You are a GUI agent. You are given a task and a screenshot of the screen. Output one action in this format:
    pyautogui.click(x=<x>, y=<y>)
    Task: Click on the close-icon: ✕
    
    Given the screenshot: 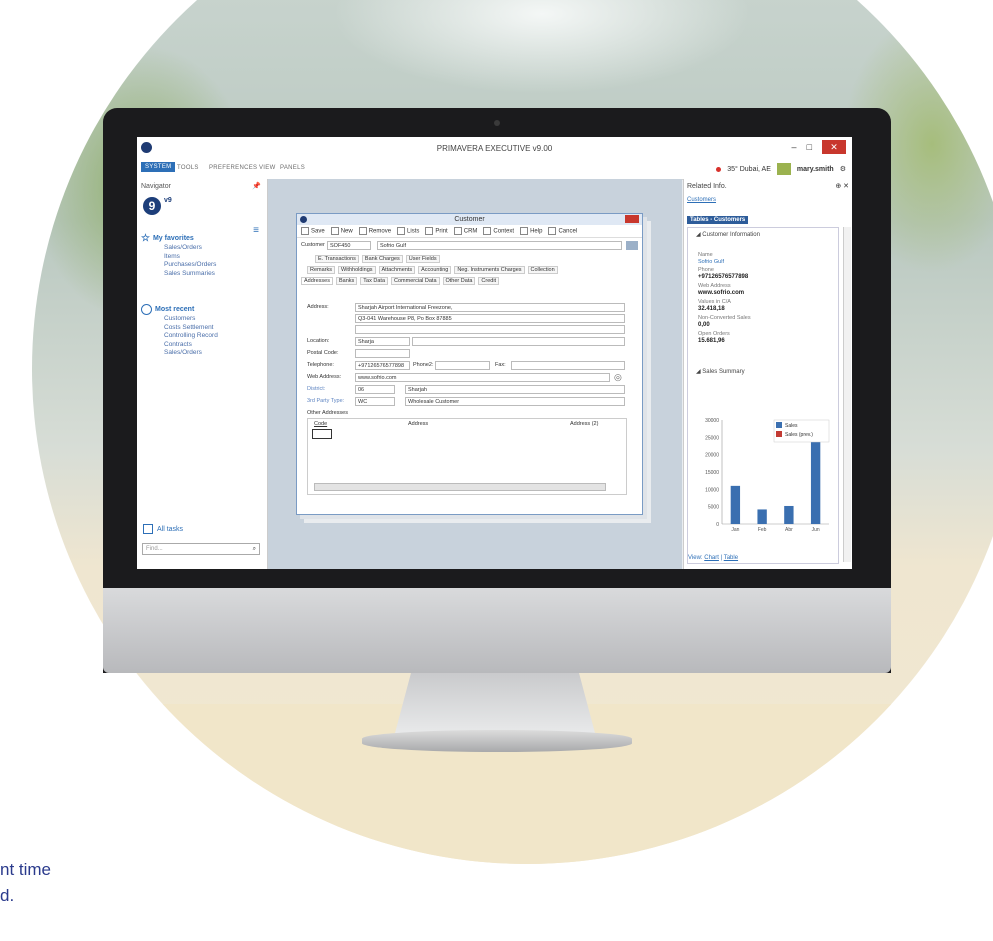 What is the action you would take?
    pyautogui.click(x=834, y=147)
    